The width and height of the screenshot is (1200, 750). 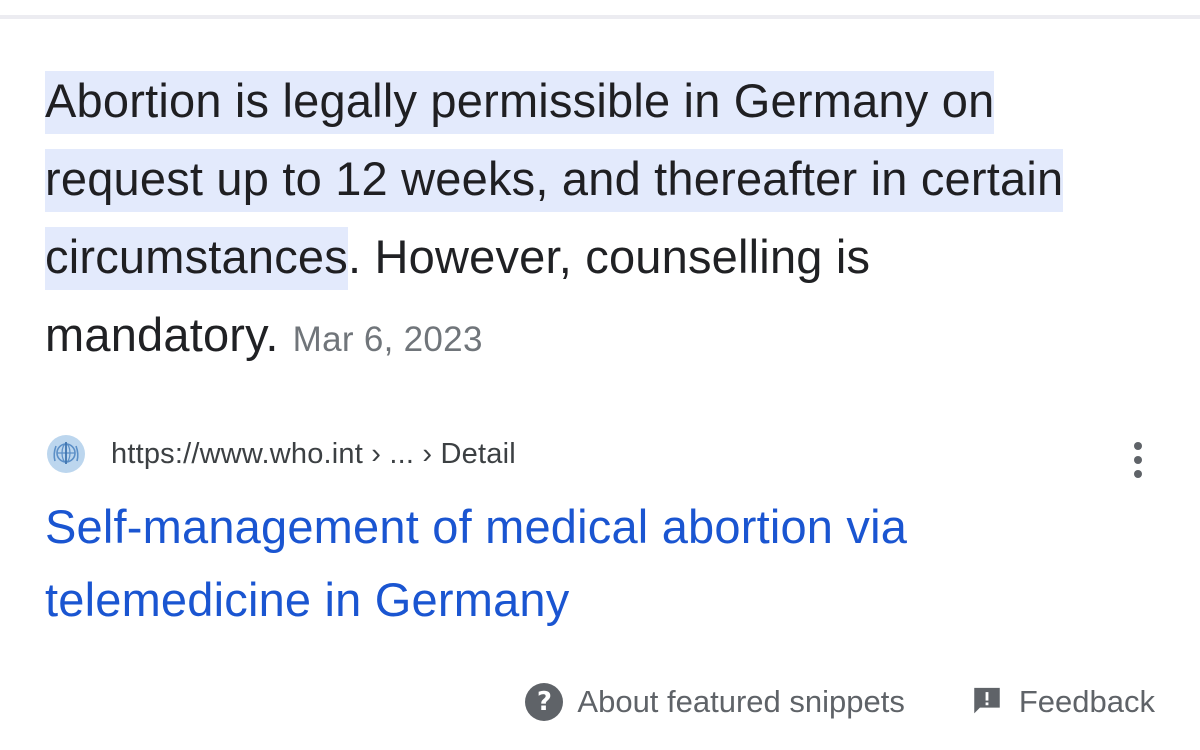 I want to click on snippet-date: Mar 6, 2023, so click(x=387, y=339).